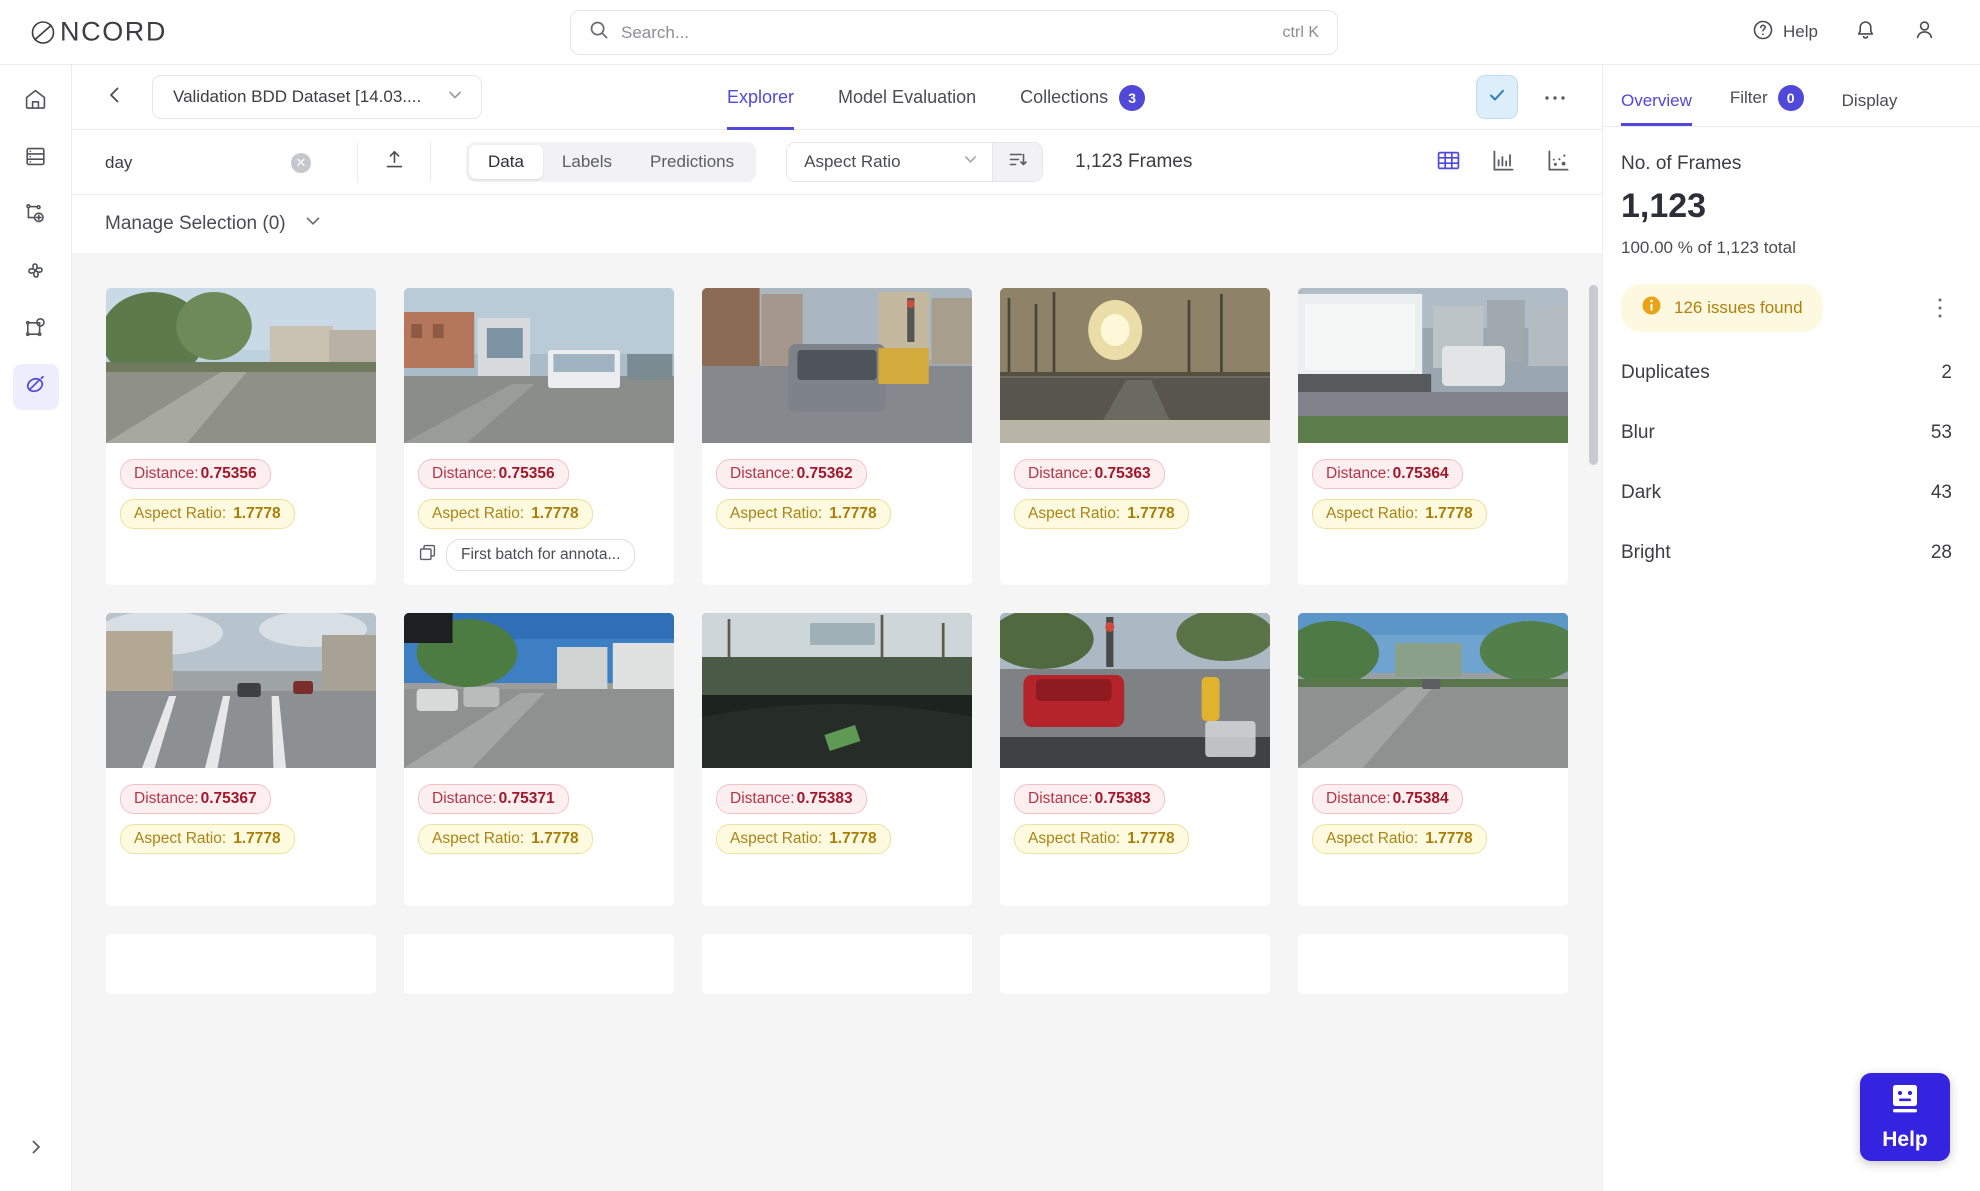 Image resolution: width=1980 pixels, height=1191 pixels. What do you see at coordinates (115, 97) in the screenshot?
I see `back-button` at bounding box center [115, 97].